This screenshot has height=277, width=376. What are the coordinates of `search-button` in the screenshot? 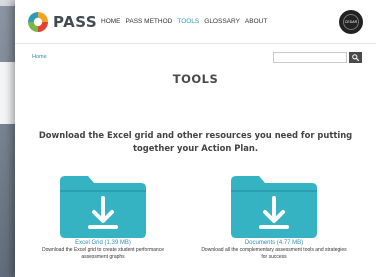 It's located at (355, 57).